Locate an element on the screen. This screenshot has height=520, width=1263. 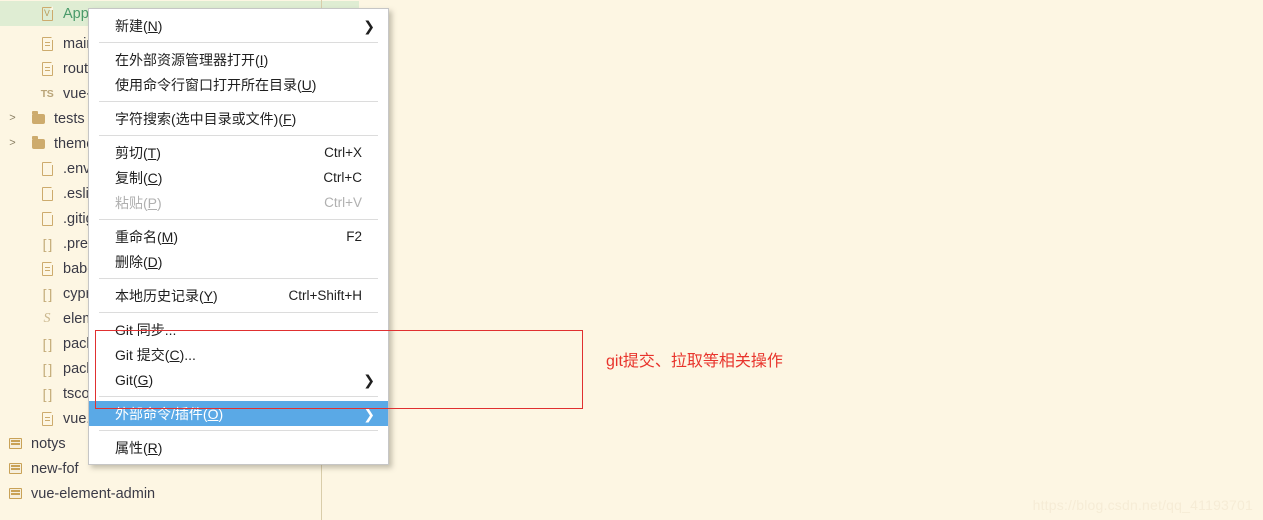
menu-item: Git(G) ❯ is located at coordinates (238, 379).